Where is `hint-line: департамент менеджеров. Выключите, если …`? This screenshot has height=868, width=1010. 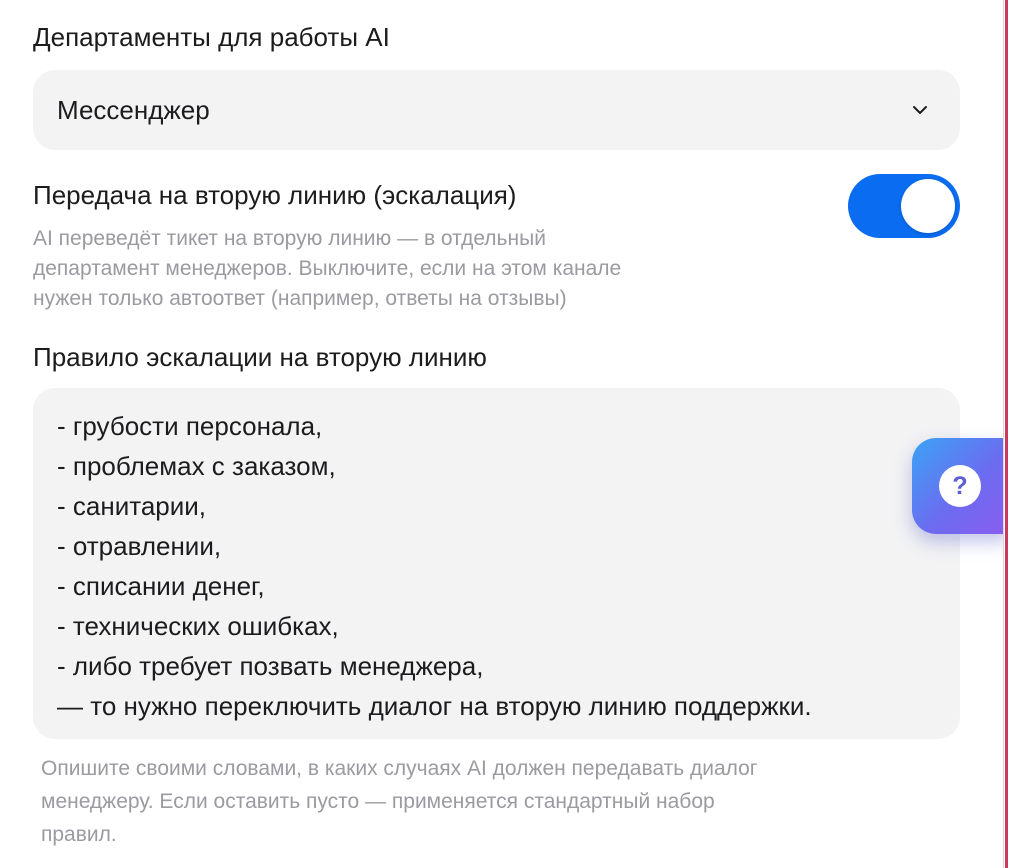
hint-line: департамент менеджеров. Выключите, если … is located at coordinates (327, 268).